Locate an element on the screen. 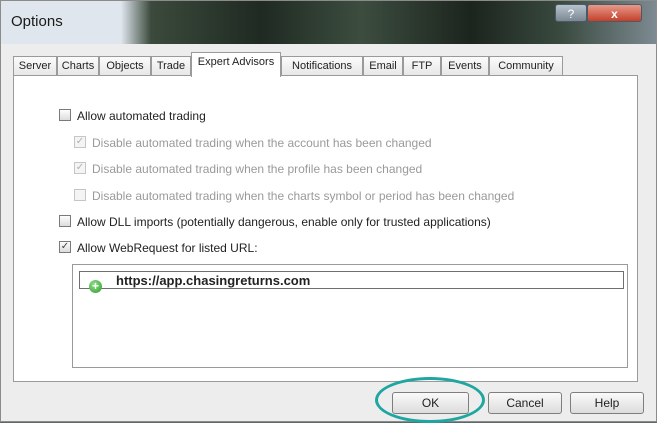  window-title: Options is located at coordinates (37, 21).